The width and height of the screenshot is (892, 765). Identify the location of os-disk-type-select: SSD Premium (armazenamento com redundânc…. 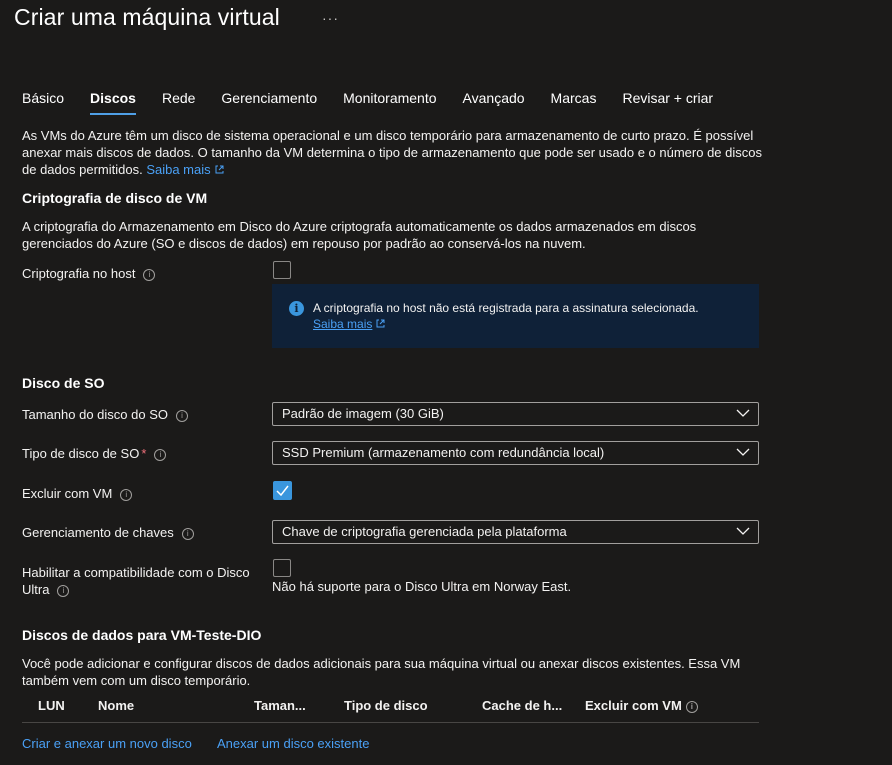
(515, 453).